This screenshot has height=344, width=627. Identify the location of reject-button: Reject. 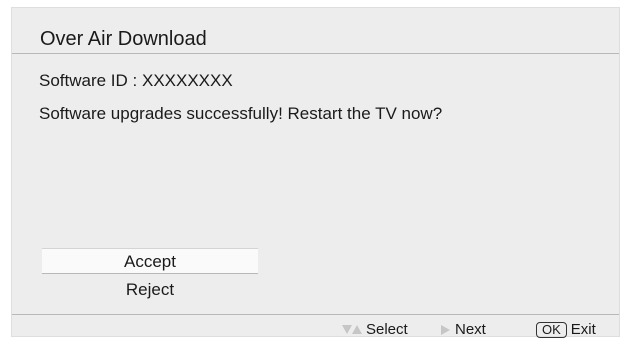
(150, 292).